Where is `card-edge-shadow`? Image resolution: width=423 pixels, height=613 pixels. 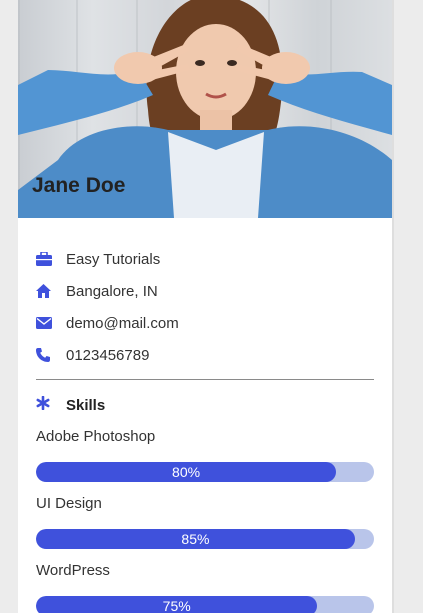
card-edge-shadow is located at coordinates (393, 306).